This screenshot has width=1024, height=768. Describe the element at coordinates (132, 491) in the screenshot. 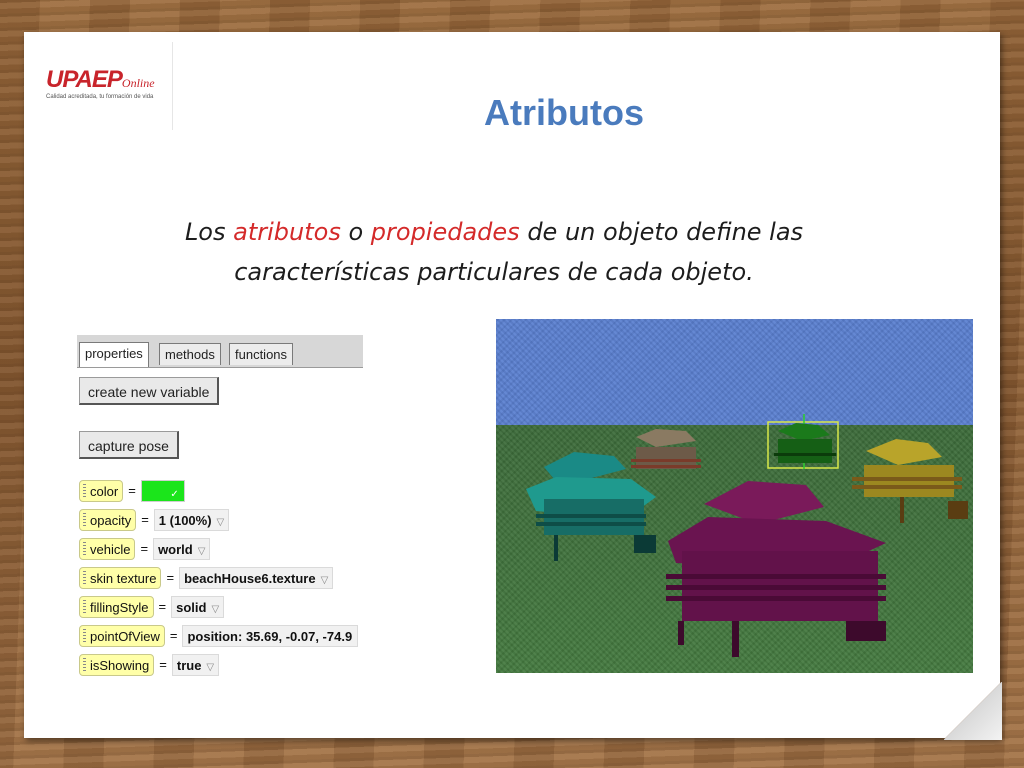

I see `property-row-color: color = ✓` at that location.